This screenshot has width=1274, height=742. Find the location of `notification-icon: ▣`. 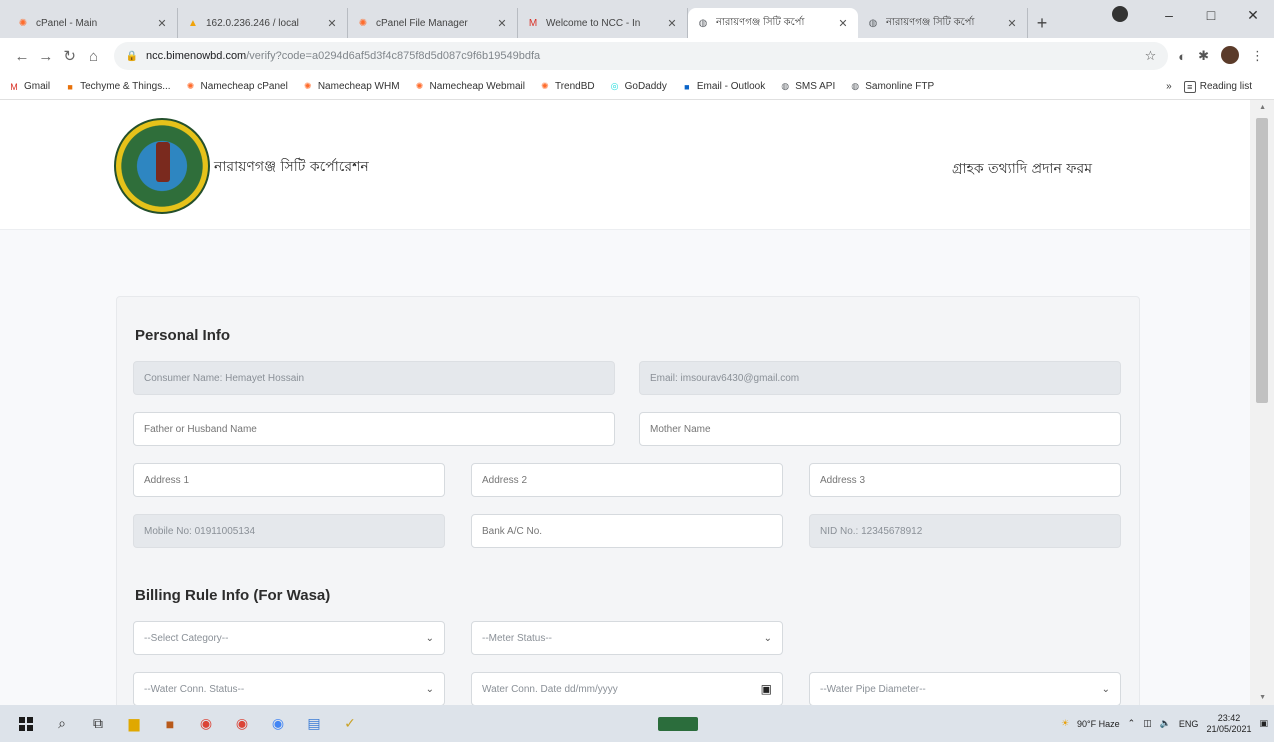

notification-icon: ▣ is located at coordinates (1263, 723).